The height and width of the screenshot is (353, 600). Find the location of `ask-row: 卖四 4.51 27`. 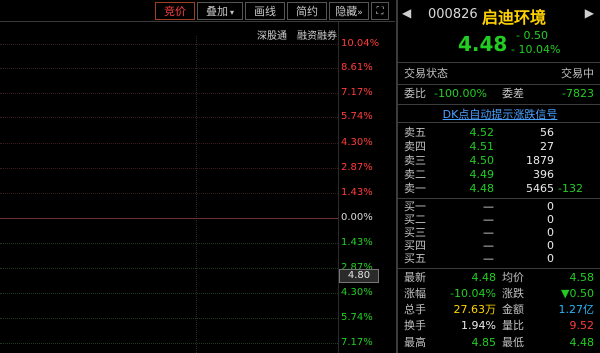

ask-row: 卖四 4.51 27 is located at coordinates (499, 147).